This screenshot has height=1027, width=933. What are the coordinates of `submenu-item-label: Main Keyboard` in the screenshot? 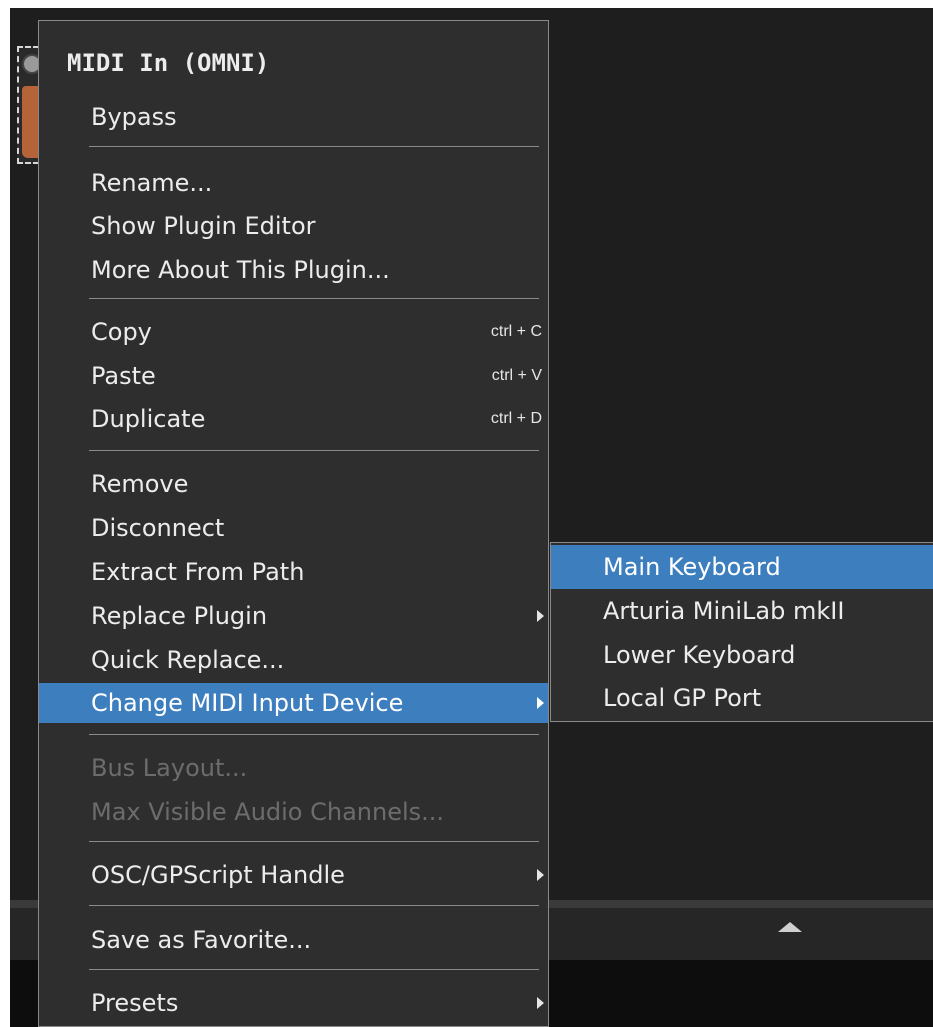 It's located at (692, 567).